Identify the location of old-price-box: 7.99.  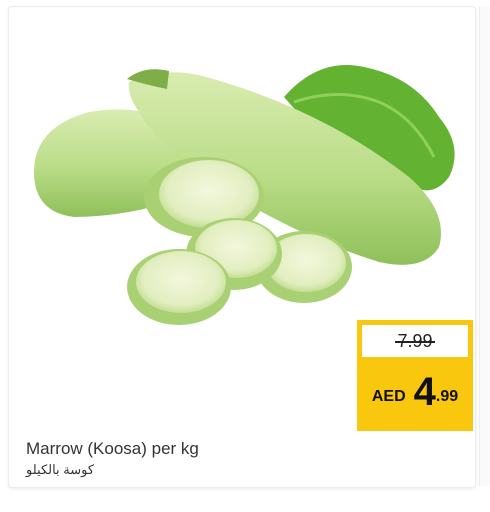
(415, 341).